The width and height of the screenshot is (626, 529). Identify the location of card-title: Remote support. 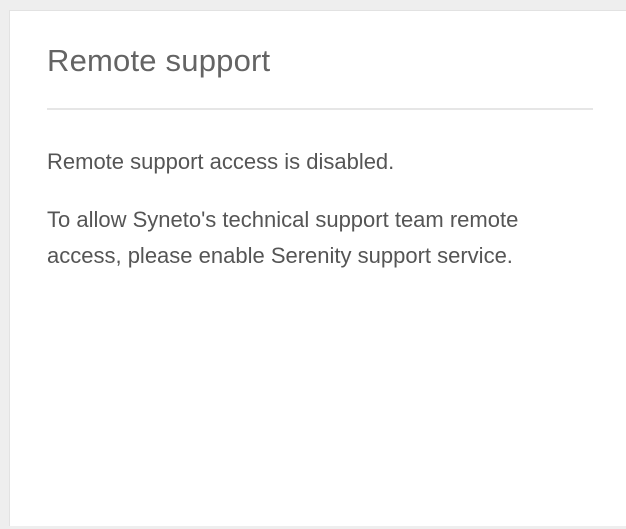
(159, 60).